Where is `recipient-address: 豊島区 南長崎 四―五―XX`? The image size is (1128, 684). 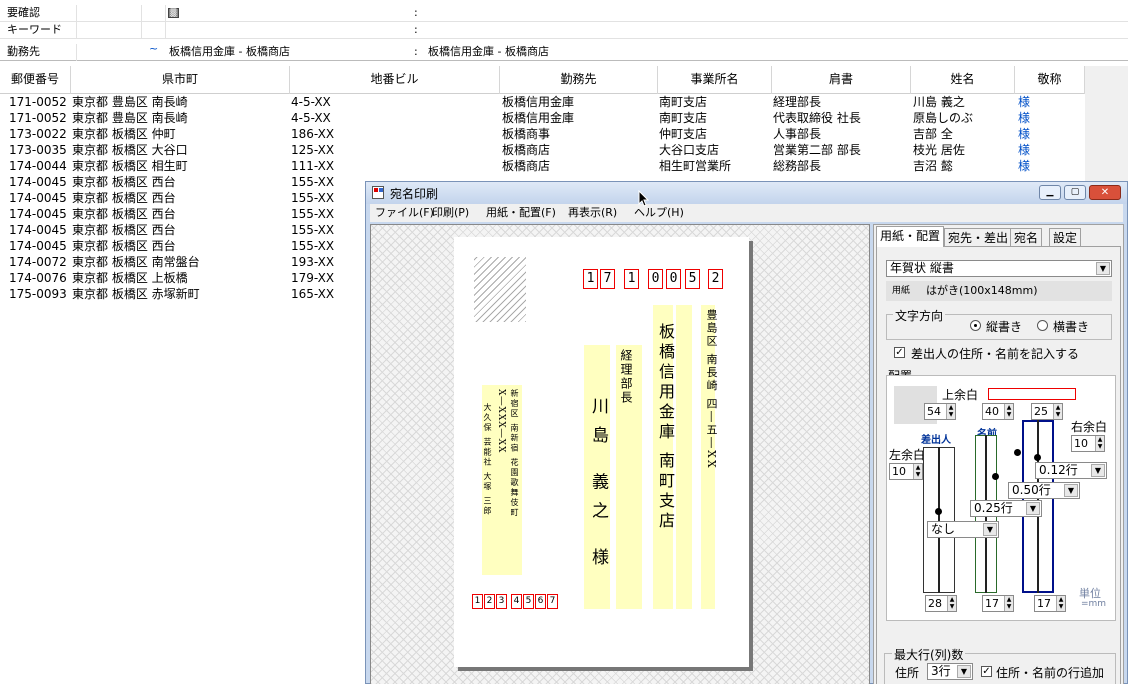 recipient-address: 豊島区 南長崎 四―五―XX is located at coordinates (711, 389).